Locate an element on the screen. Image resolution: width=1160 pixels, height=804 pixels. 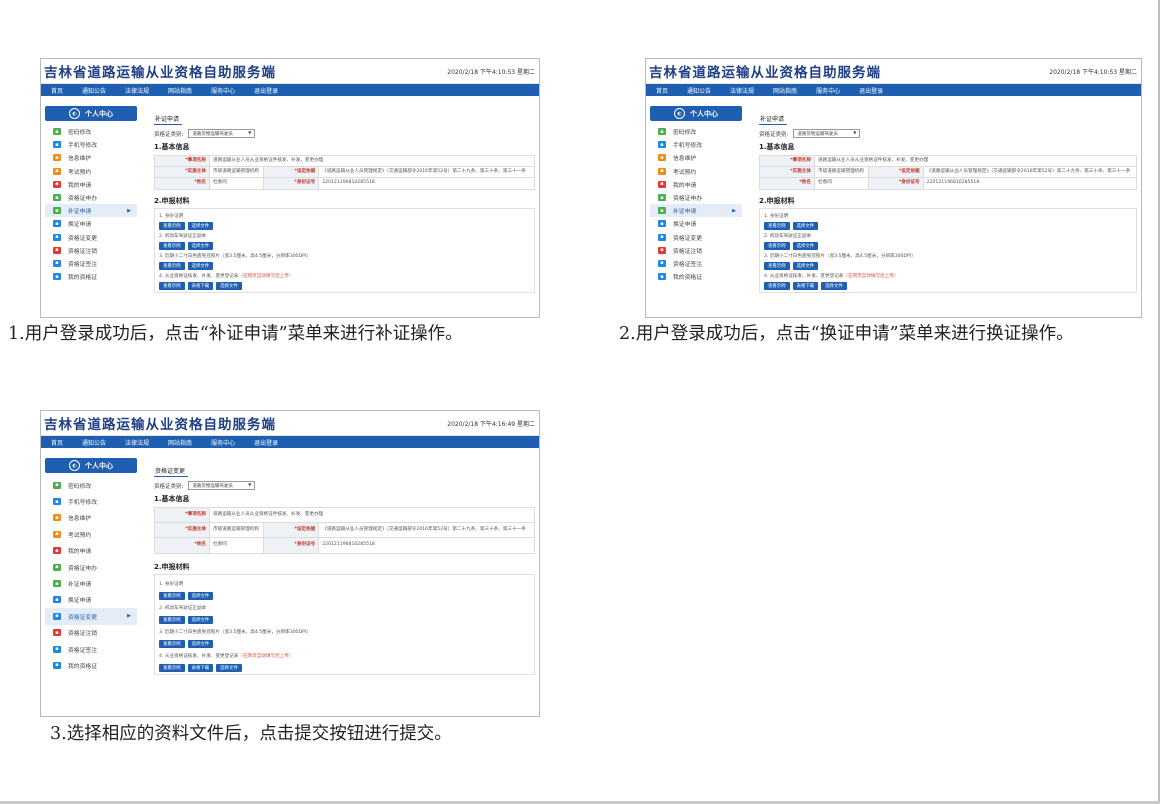
field-label-basis: *设定依据 is located at coordinates (895, 172).